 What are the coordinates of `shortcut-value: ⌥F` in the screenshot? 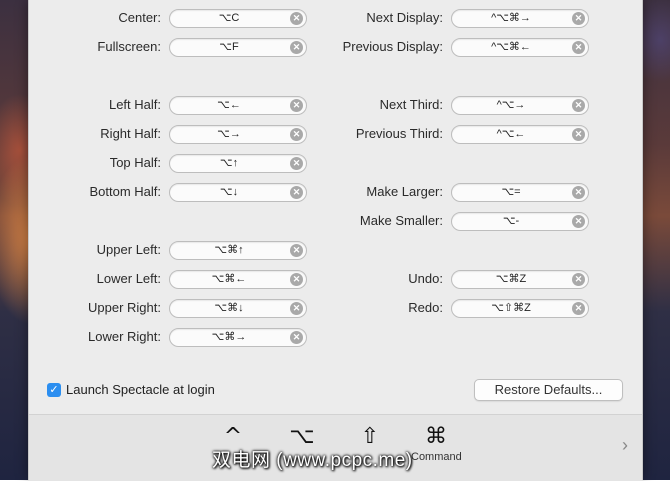 It's located at (229, 47).